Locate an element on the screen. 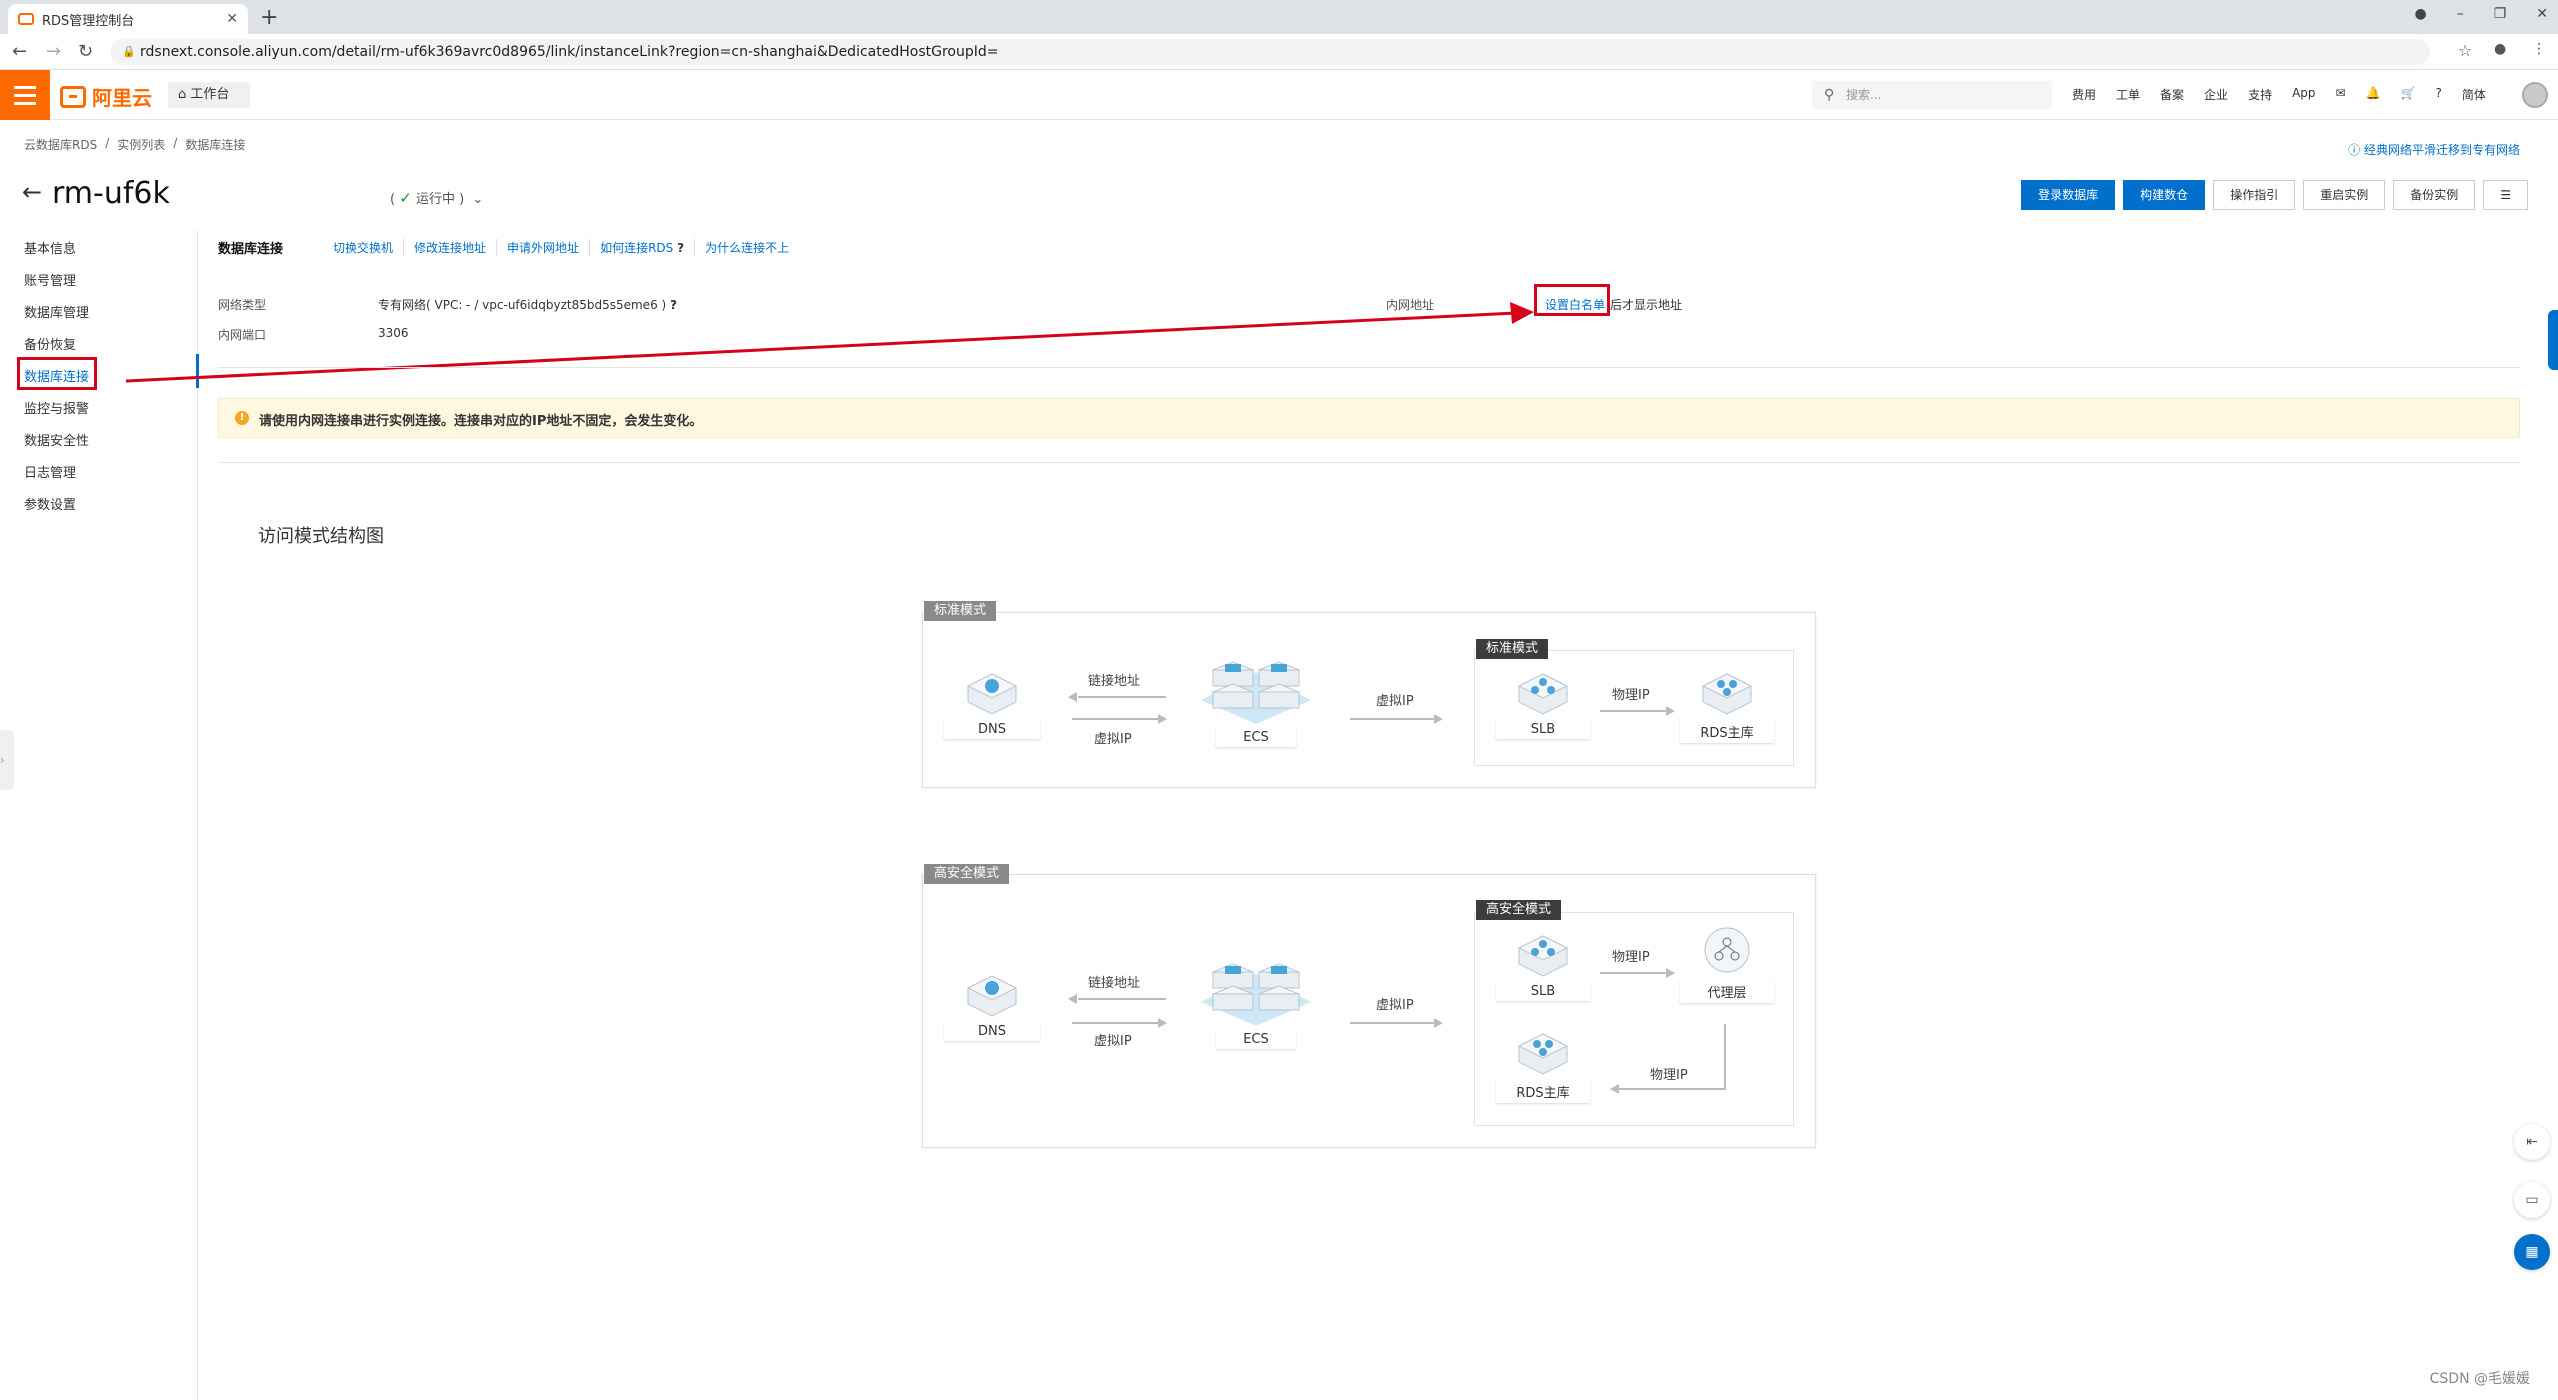 The image size is (2558, 1400). physical-ip-label-2: 物理IP is located at coordinates (1669, 1075).